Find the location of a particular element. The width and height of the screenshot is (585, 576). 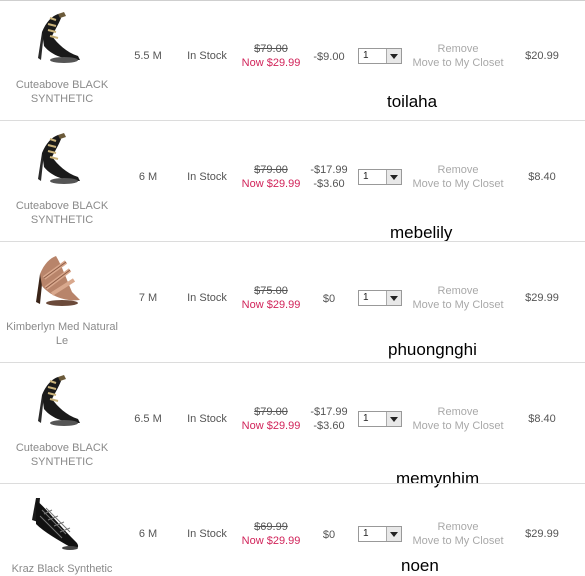

product-name: Kraz Black Synthetic is located at coordinates (62, 569).